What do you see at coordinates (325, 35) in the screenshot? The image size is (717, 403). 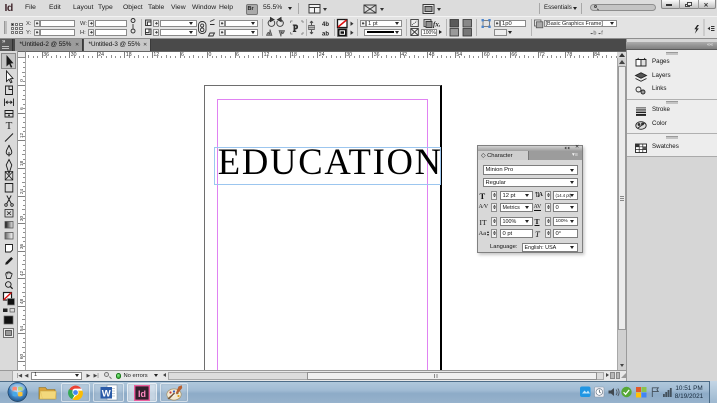 I see `svg-text: ab` at bounding box center [325, 35].